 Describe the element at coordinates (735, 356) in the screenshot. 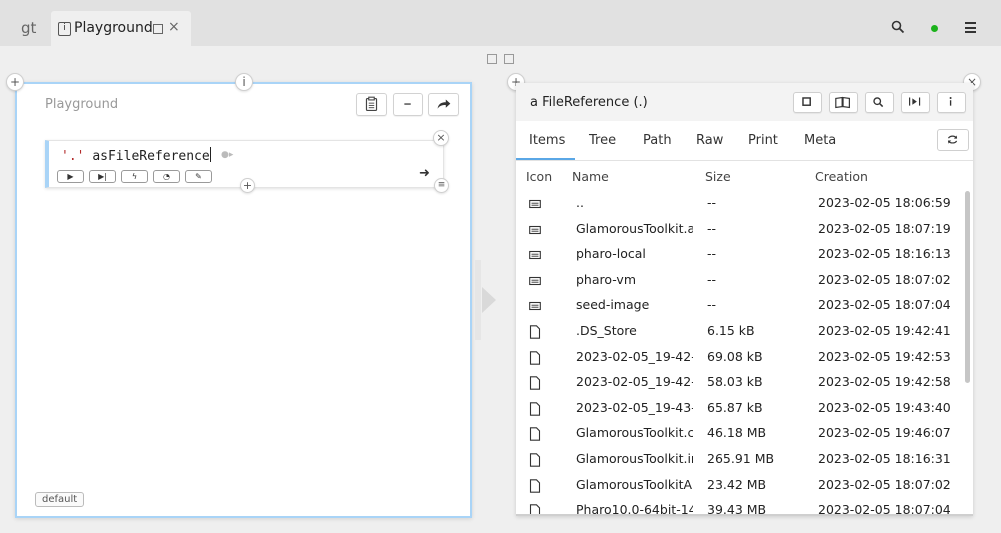

I see `file-size: 69.08 kB` at that location.